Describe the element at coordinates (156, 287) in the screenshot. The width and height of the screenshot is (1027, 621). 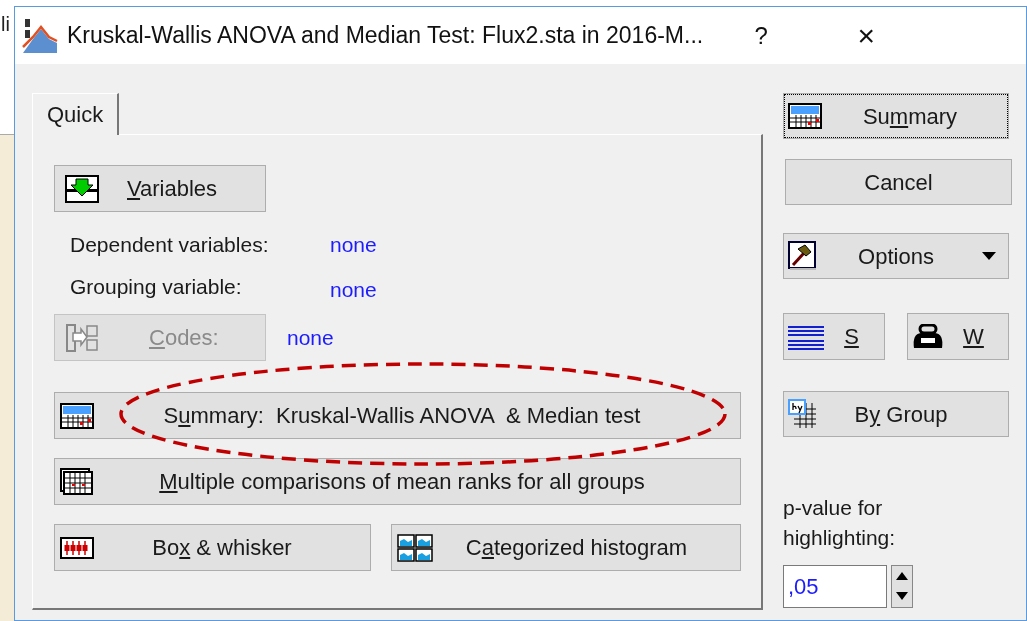
I see `field-label: Grouping variable:` at that location.